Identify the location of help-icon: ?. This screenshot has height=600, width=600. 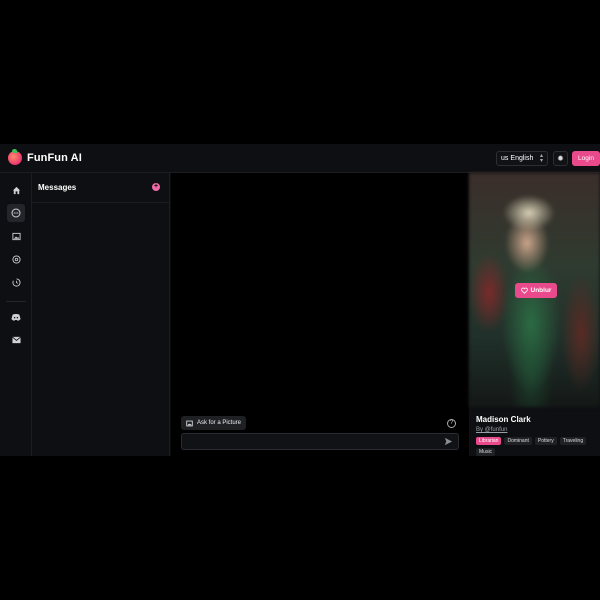
(451, 423).